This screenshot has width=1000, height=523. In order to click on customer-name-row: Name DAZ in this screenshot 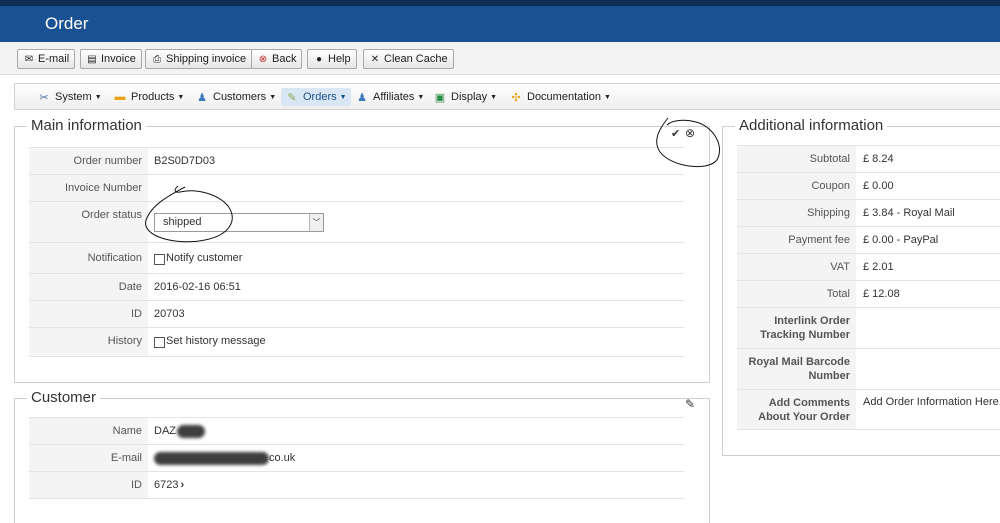, I will do `click(356, 430)`.